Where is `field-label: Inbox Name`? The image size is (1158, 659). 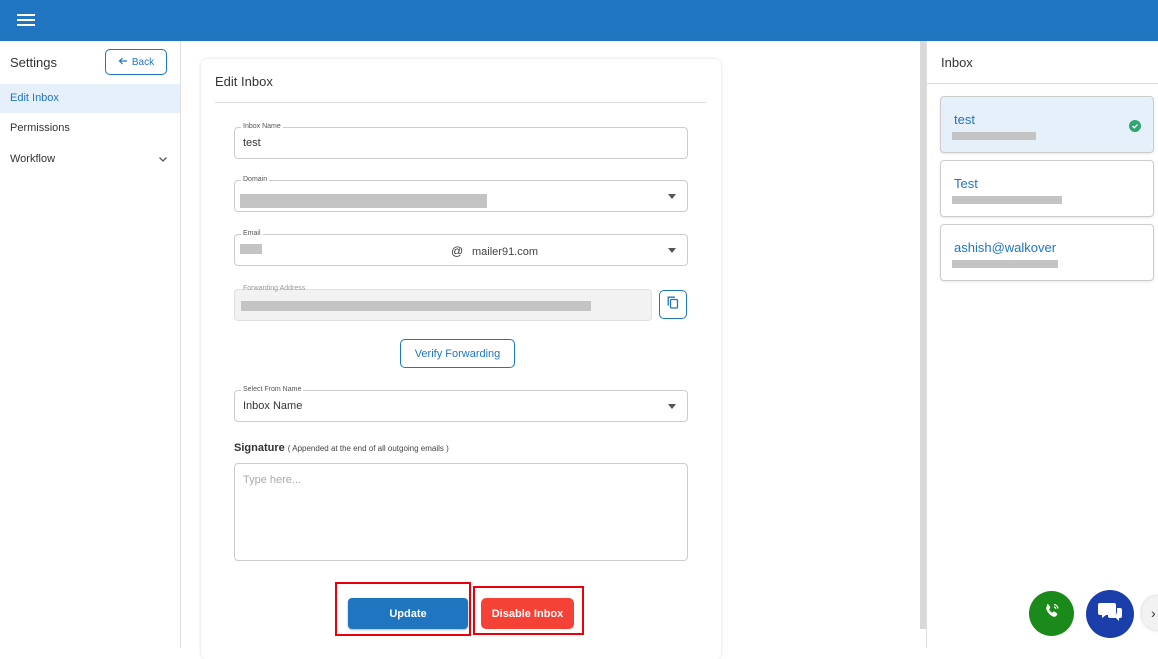
field-label: Inbox Name is located at coordinates (262, 126).